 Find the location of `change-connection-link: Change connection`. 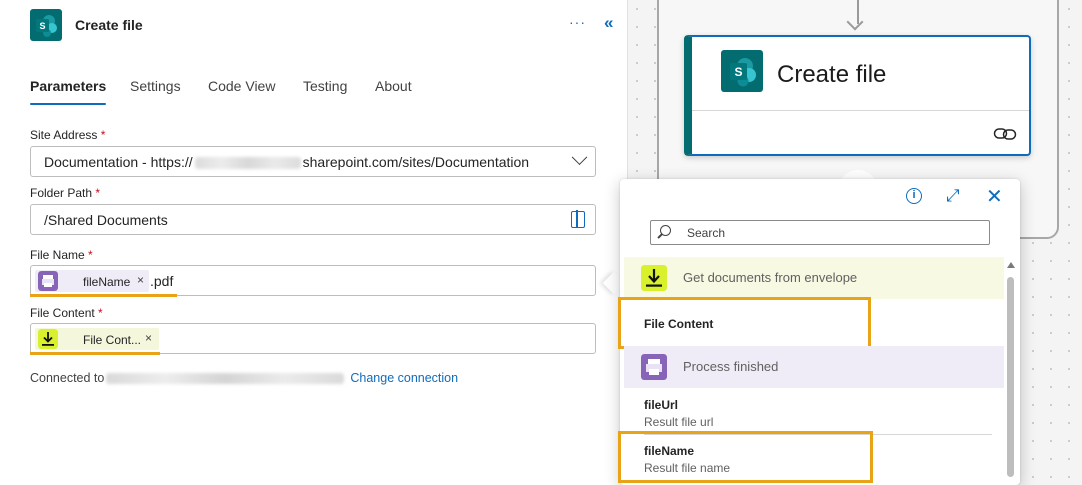

change-connection-link: Change connection is located at coordinates (404, 378).